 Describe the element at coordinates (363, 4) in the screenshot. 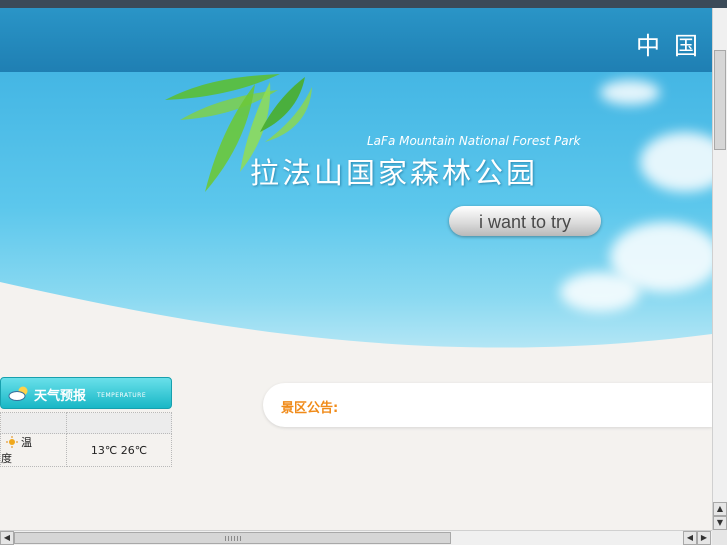

I see `window-top-strip` at that location.